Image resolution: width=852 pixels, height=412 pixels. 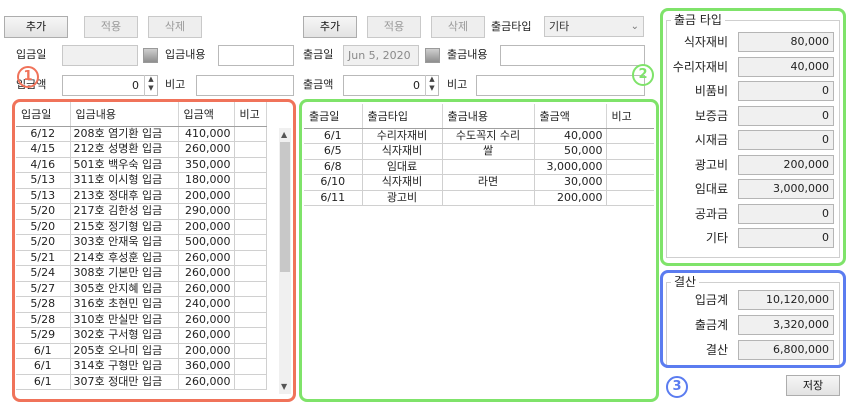 I want to click on withdraw-date-input: Jun 5, 2020, so click(x=381, y=55).